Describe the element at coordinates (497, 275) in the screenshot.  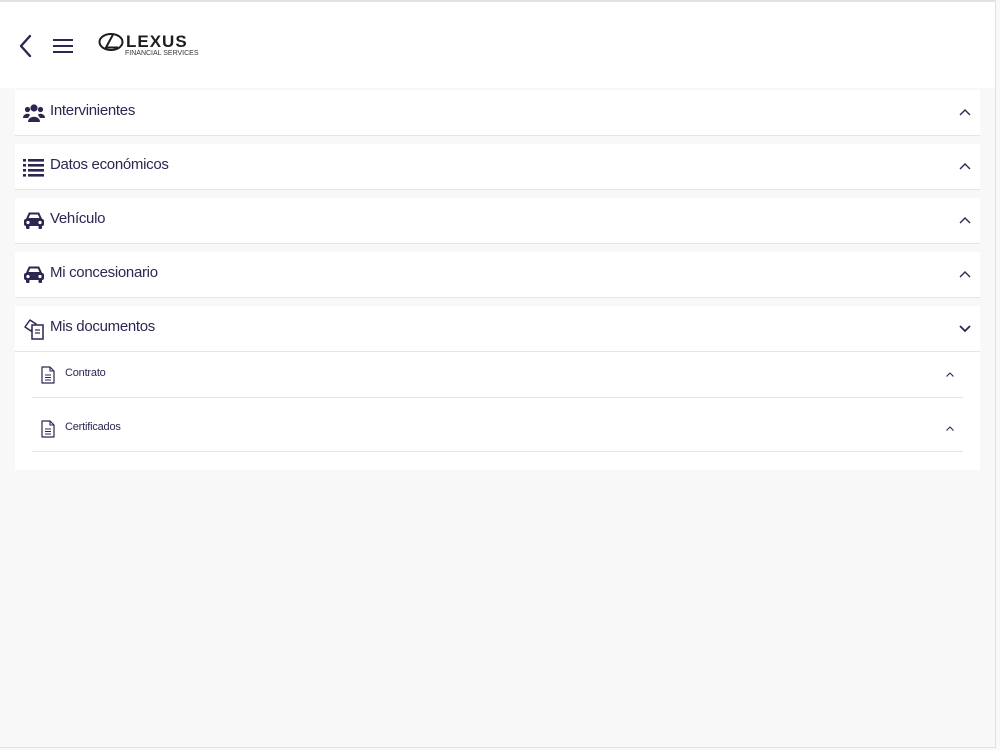
I see `section-mi-concesionario: Mi concesionario` at that location.